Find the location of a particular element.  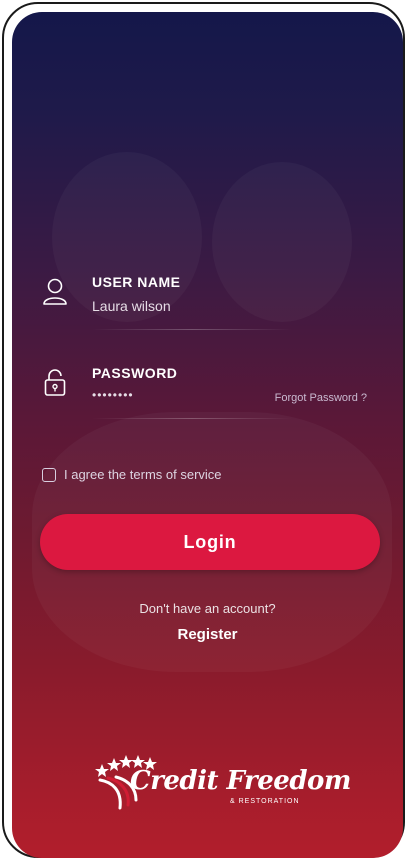

username-label: USER NAME is located at coordinates (136, 282).